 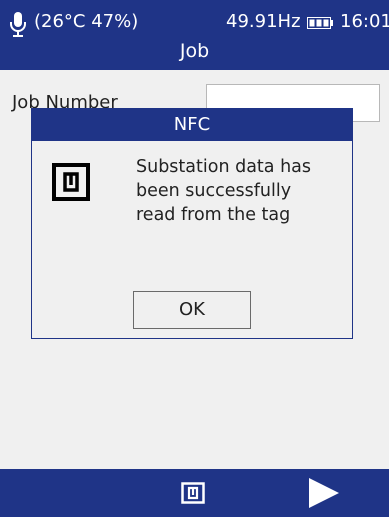 I want to click on clock: 16:01, so click(x=364, y=21).